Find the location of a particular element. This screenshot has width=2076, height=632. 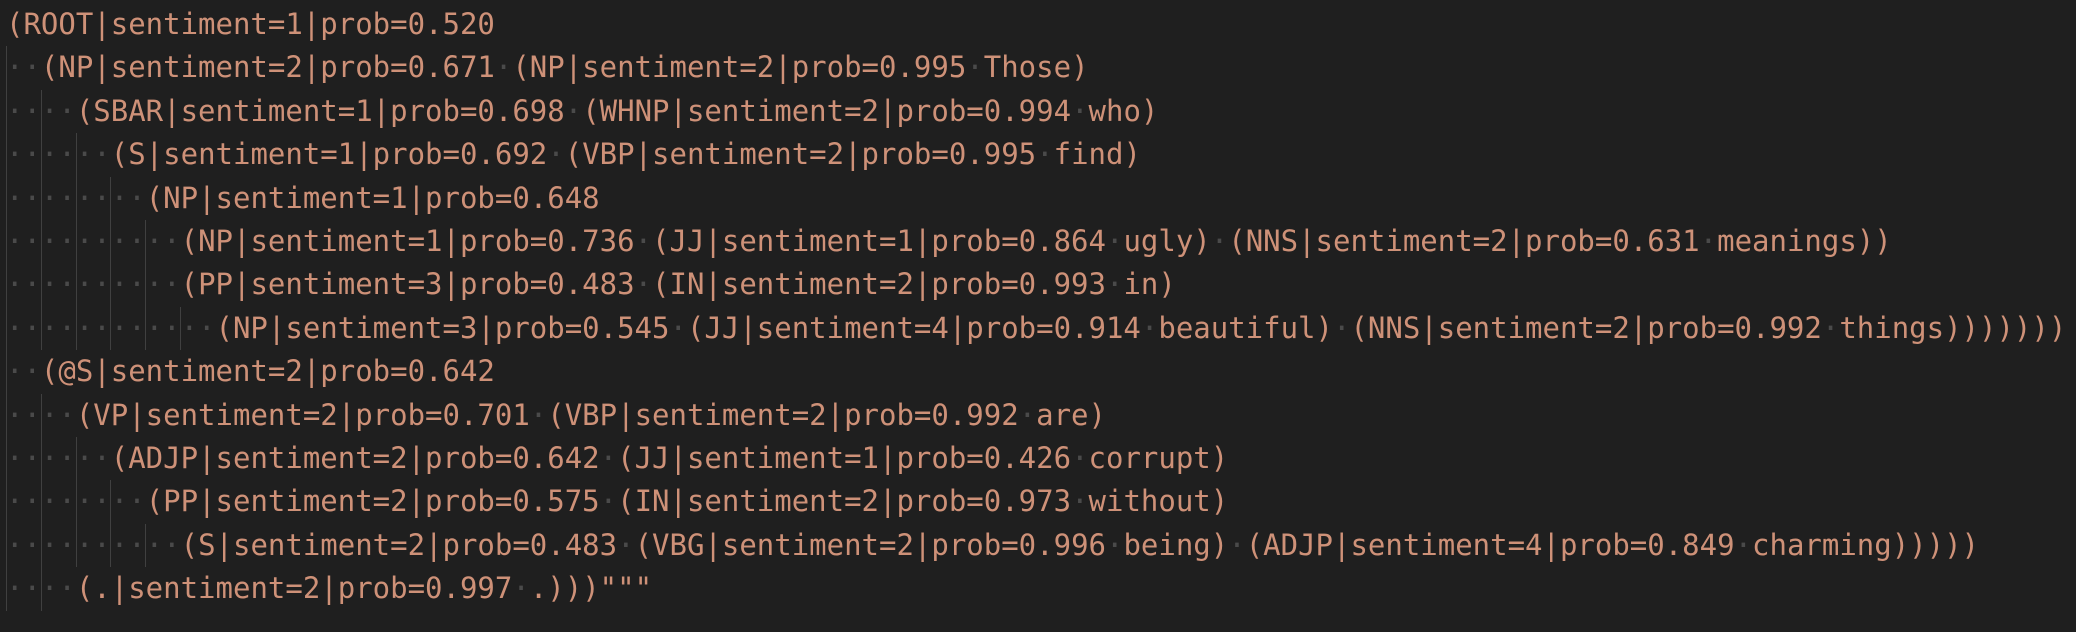

code-token: (S|sentiment=1|prob=0.692 is located at coordinates (329, 154).